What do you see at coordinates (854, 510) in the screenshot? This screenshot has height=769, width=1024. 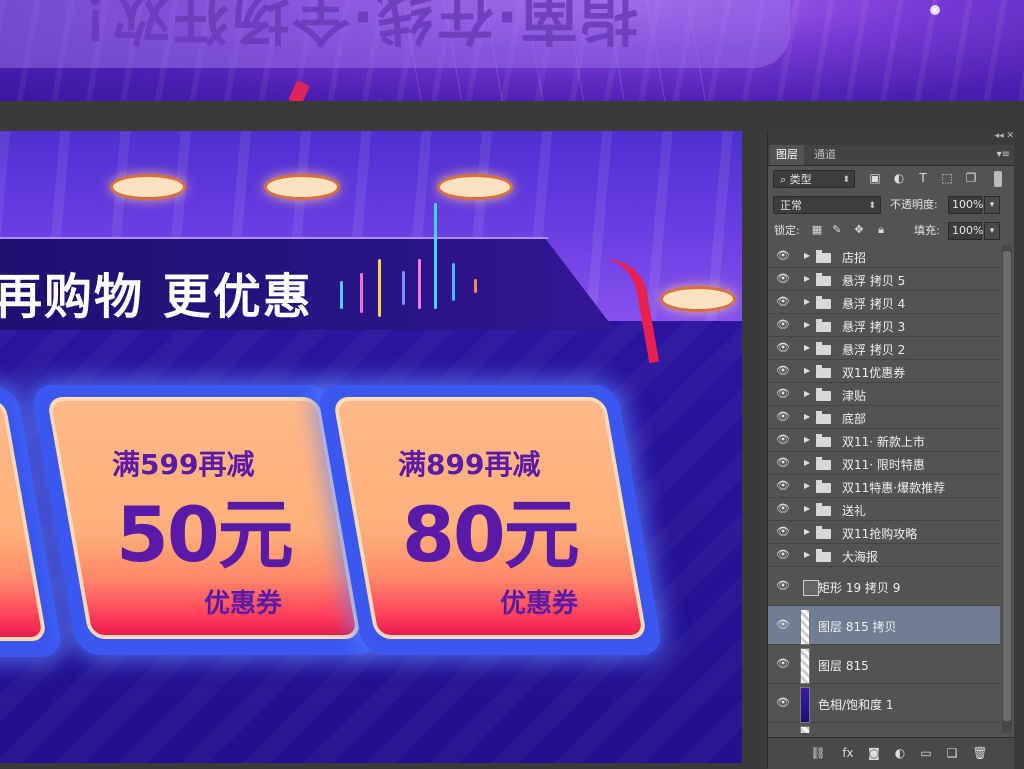 I see `layer-name: 送礼` at bounding box center [854, 510].